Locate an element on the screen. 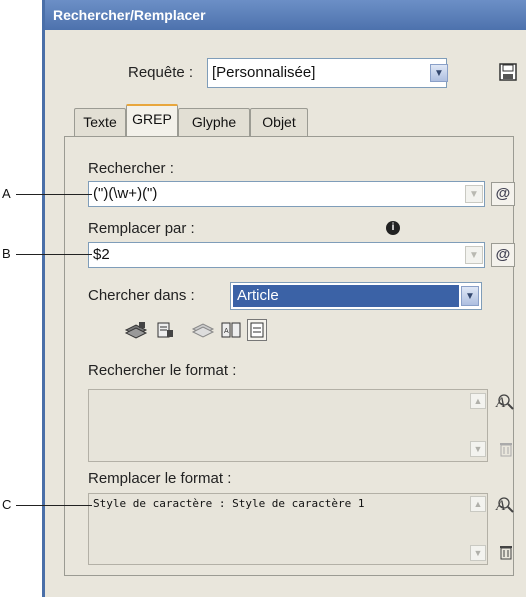 The width and height of the screenshot is (526, 597). find-format-value is located at coordinates (288, 394).